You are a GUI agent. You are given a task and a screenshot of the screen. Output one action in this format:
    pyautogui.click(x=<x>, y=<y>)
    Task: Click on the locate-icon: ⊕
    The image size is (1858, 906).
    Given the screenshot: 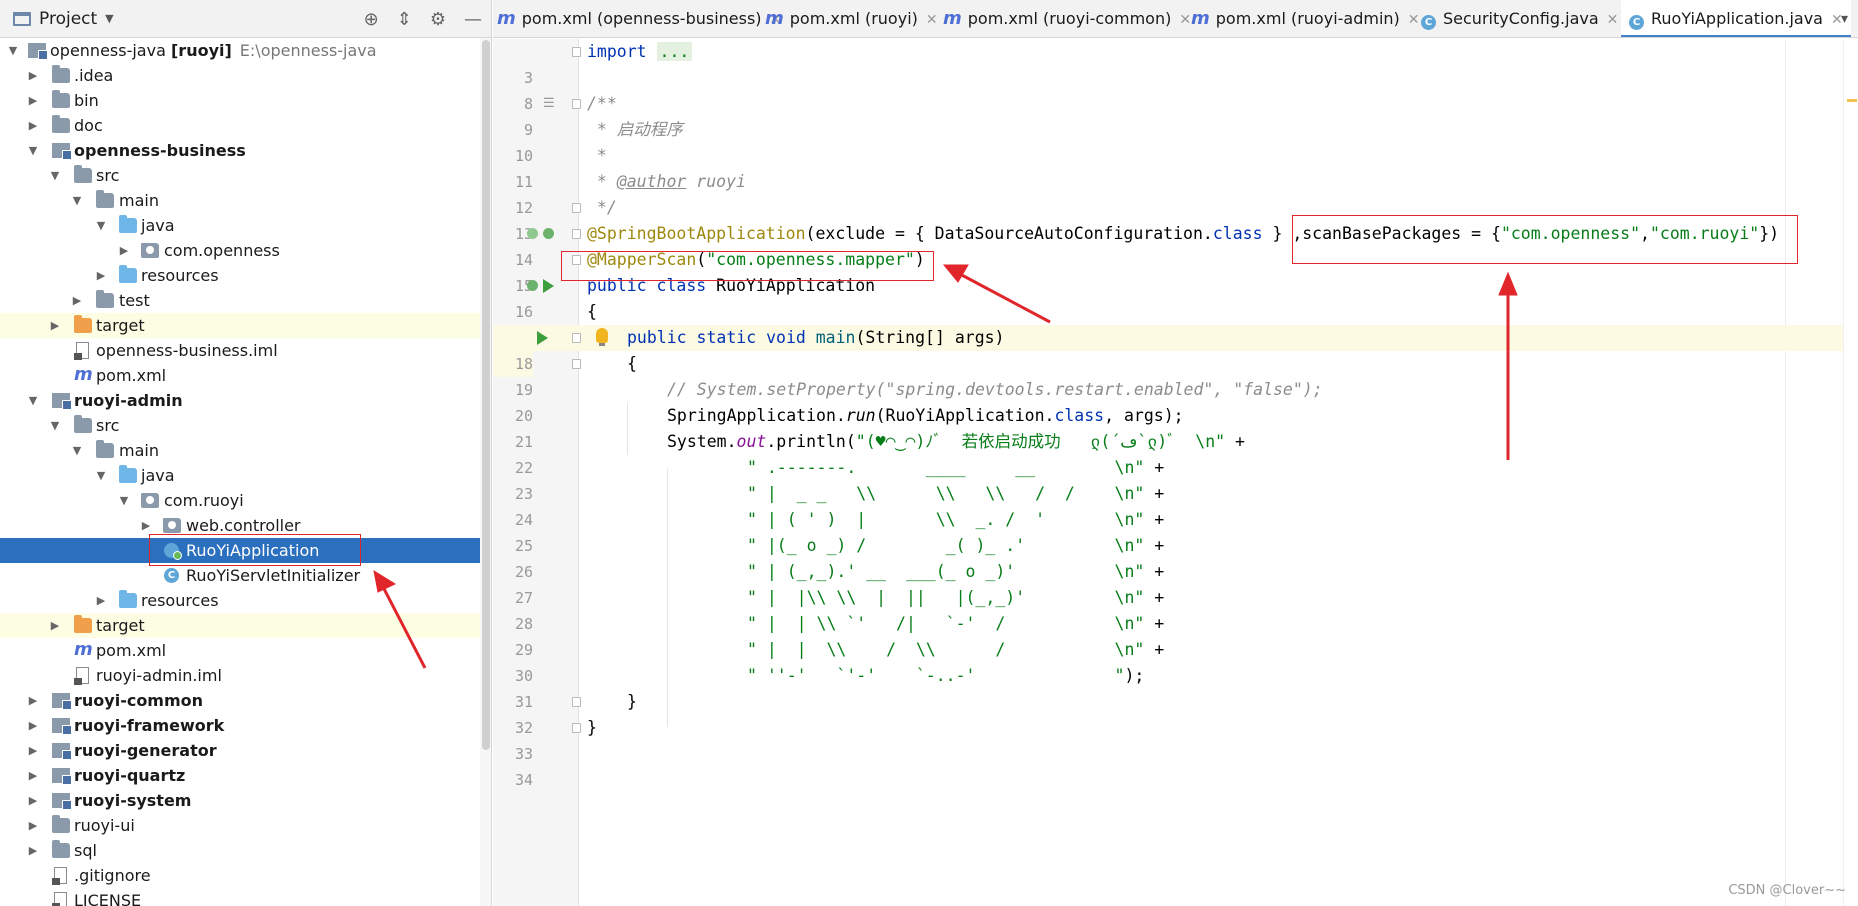 What is the action you would take?
    pyautogui.click(x=371, y=19)
    